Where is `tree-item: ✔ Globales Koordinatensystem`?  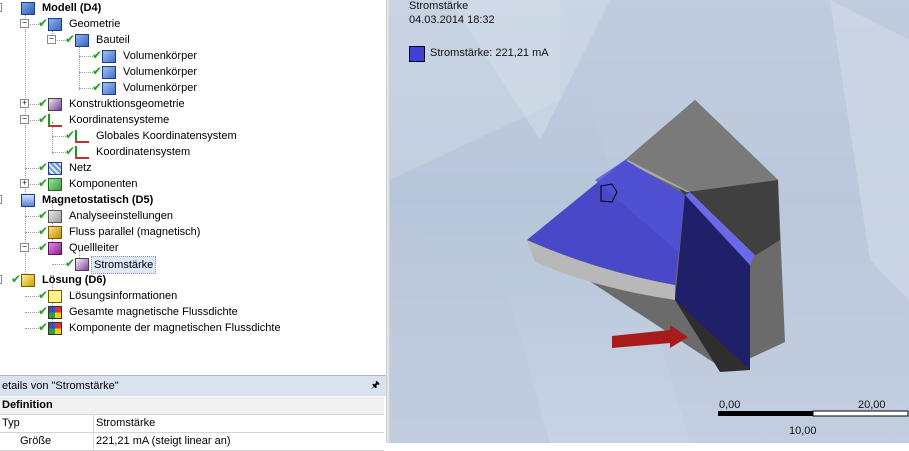 tree-item: ✔ Globales Koordinatensystem is located at coordinates (193, 136).